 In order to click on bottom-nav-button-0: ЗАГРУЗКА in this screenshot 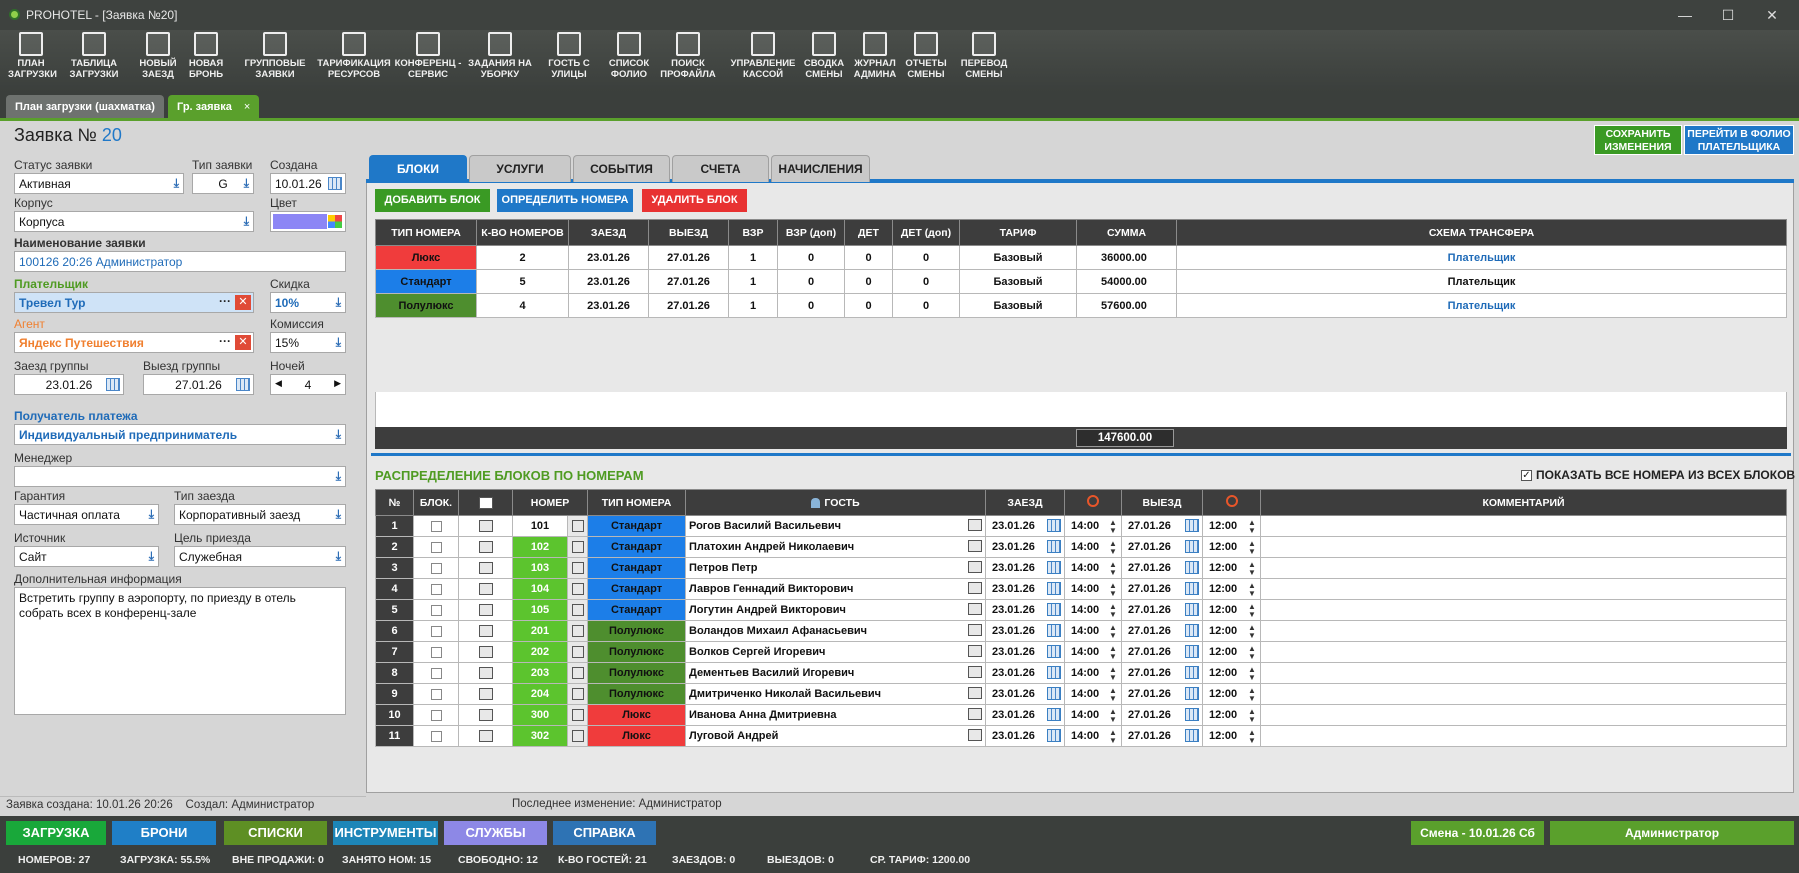, I will do `click(56, 833)`.